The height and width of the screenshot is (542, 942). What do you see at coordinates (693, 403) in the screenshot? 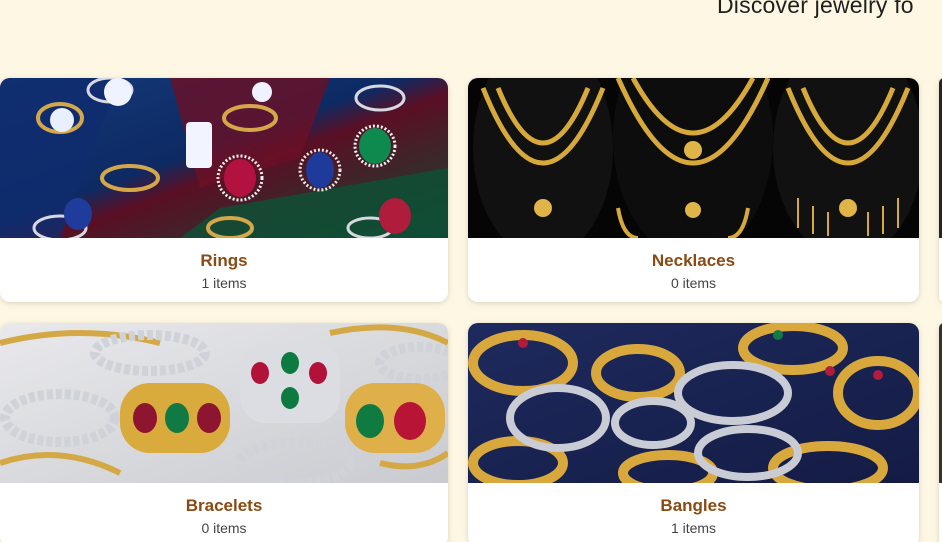
I see `bangles-image` at bounding box center [693, 403].